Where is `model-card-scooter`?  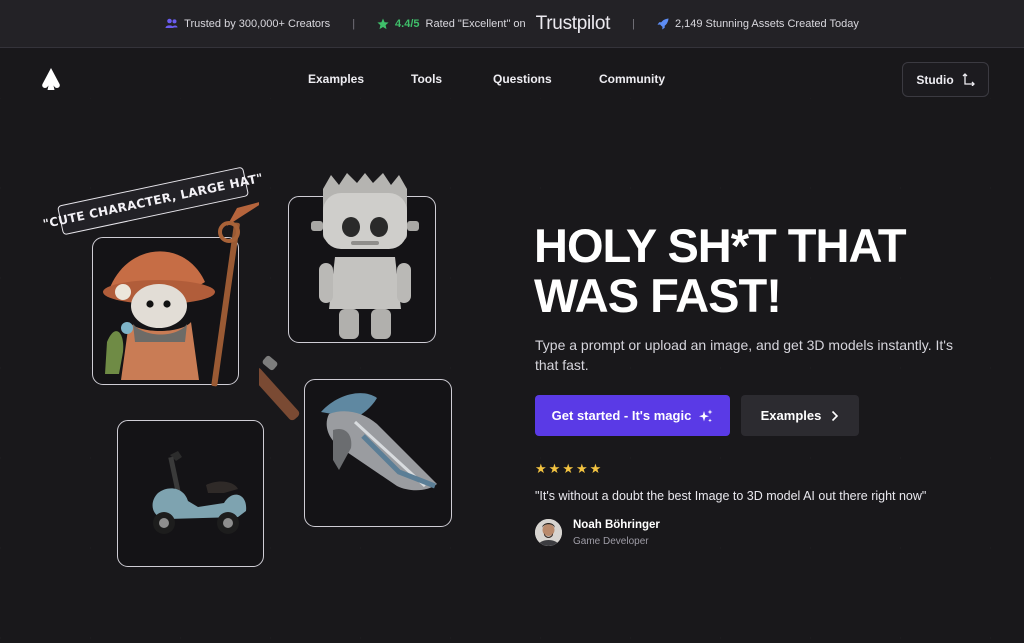 model-card-scooter is located at coordinates (190, 493).